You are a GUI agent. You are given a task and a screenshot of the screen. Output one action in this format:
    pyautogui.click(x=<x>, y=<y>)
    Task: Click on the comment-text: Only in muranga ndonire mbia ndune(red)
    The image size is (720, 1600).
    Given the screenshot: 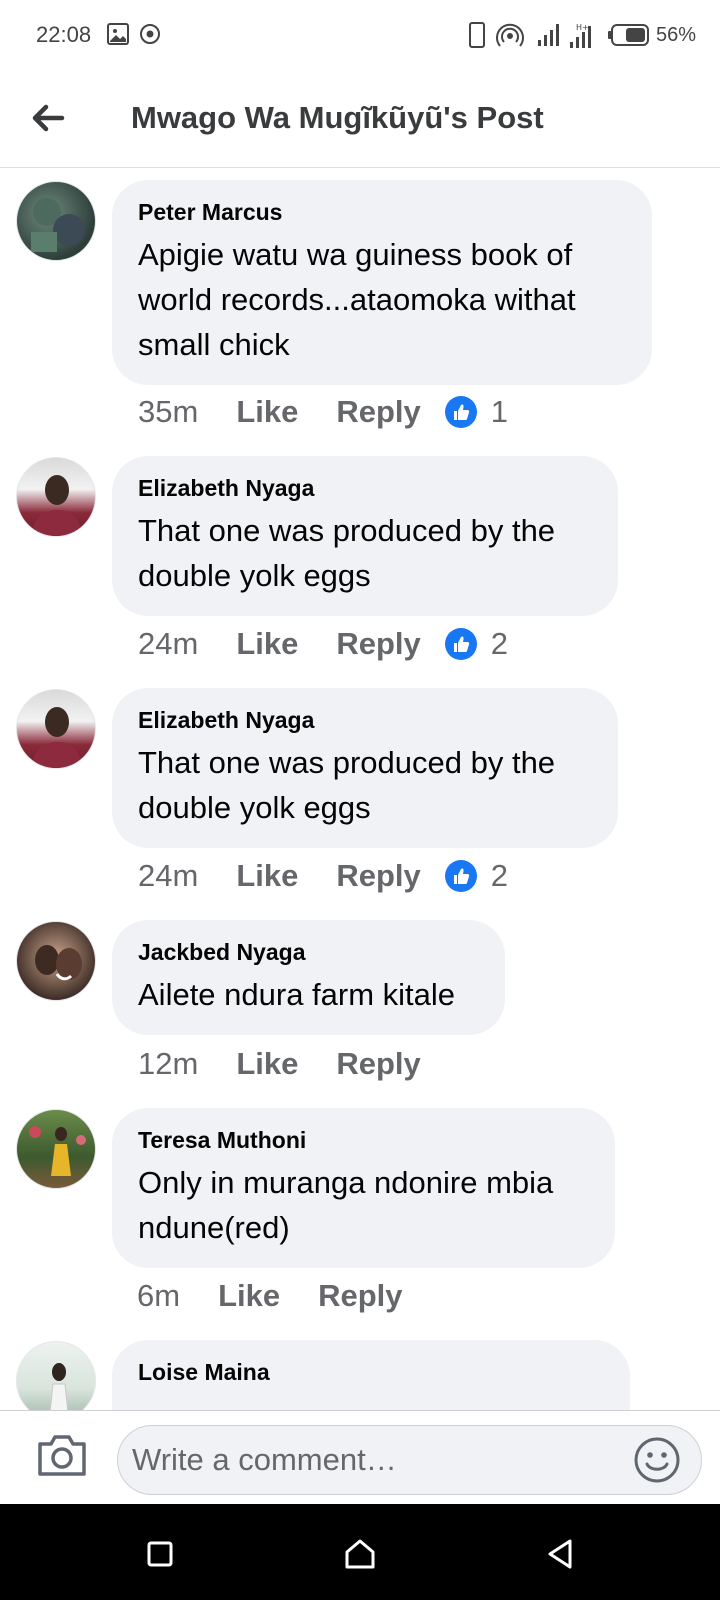 What is the action you would take?
    pyautogui.click(x=346, y=1205)
    